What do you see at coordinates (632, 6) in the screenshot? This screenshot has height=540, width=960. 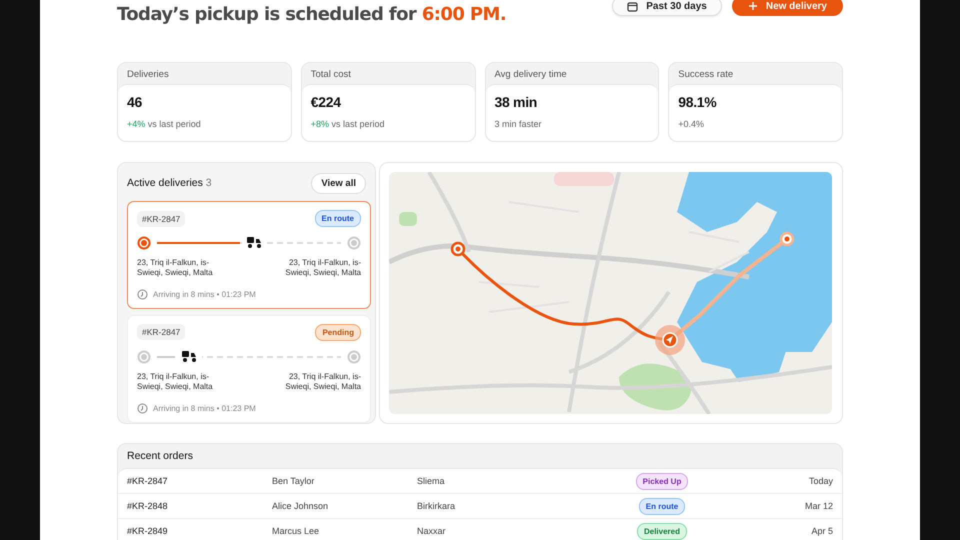 I see `calendar-icon` at bounding box center [632, 6].